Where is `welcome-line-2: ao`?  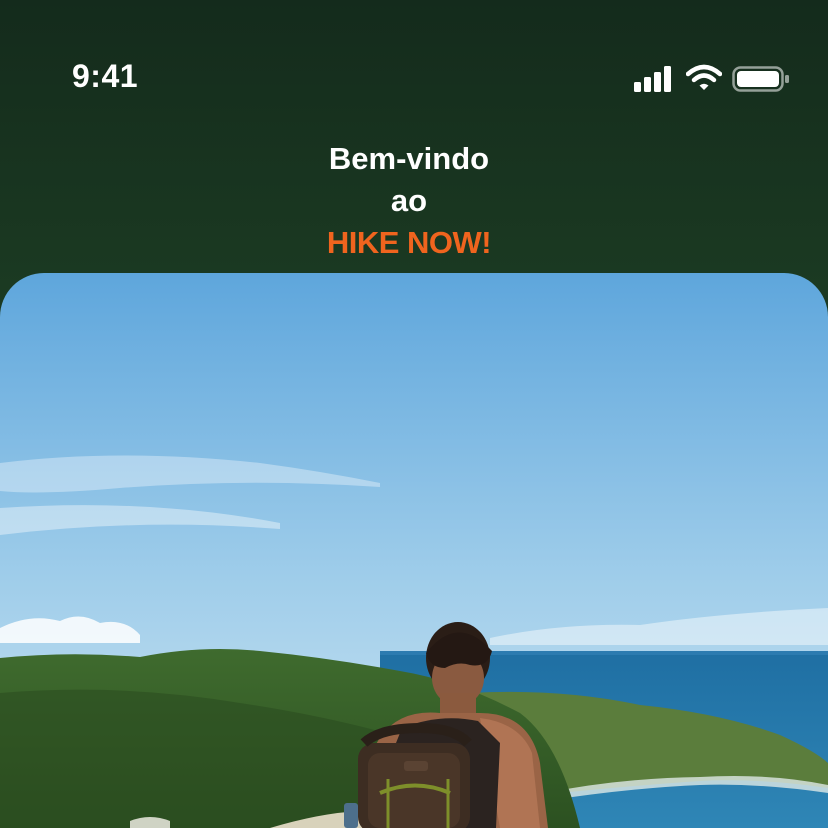 welcome-line-2: ao is located at coordinates (409, 200).